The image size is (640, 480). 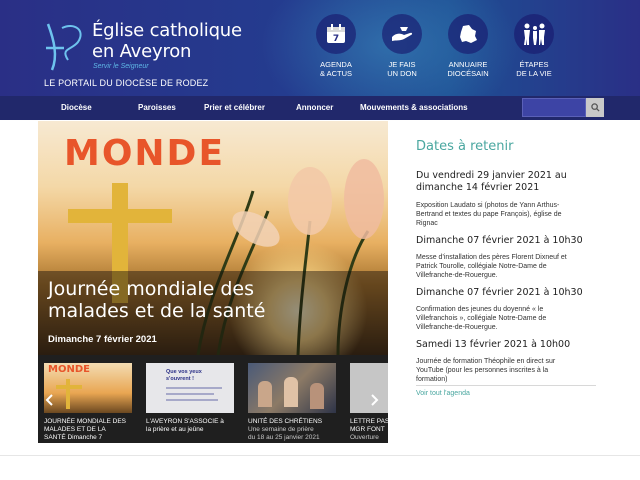 What do you see at coordinates (369, 388) in the screenshot?
I see `card-thumbnail` at bounding box center [369, 388].